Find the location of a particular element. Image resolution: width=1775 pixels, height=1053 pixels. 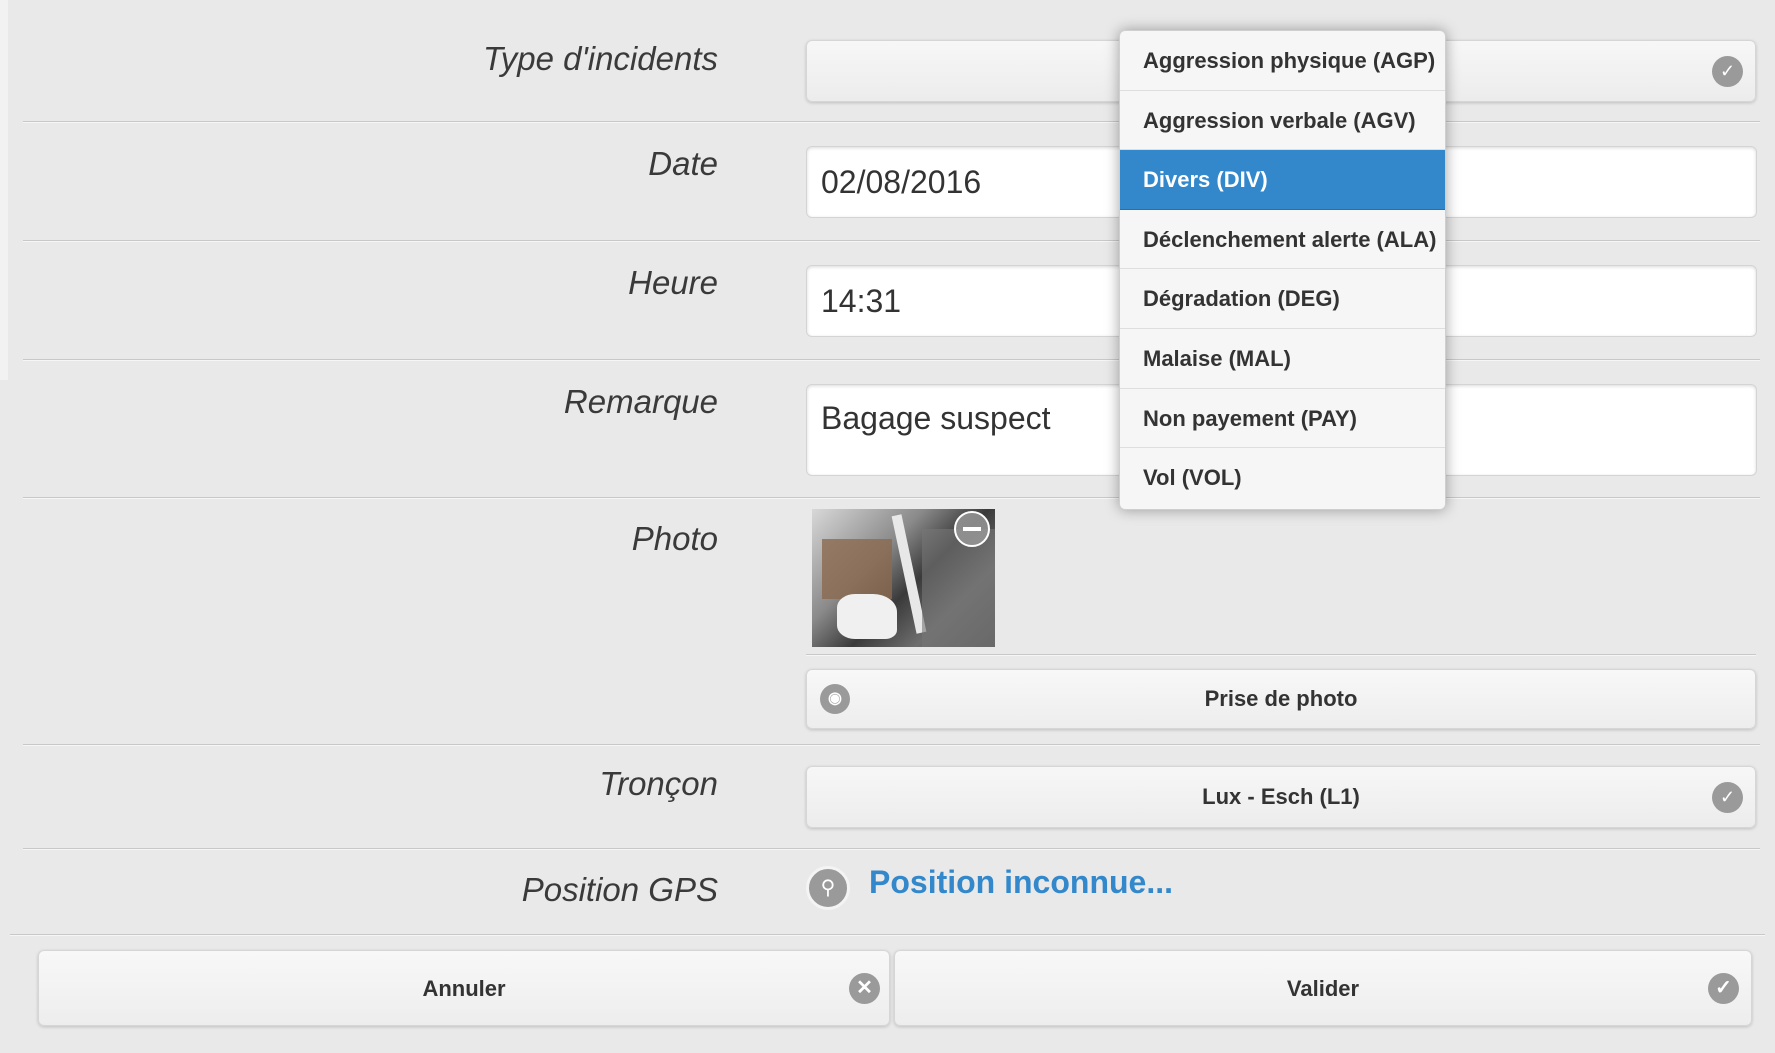

cancel-label: Annuler is located at coordinates (464, 988).